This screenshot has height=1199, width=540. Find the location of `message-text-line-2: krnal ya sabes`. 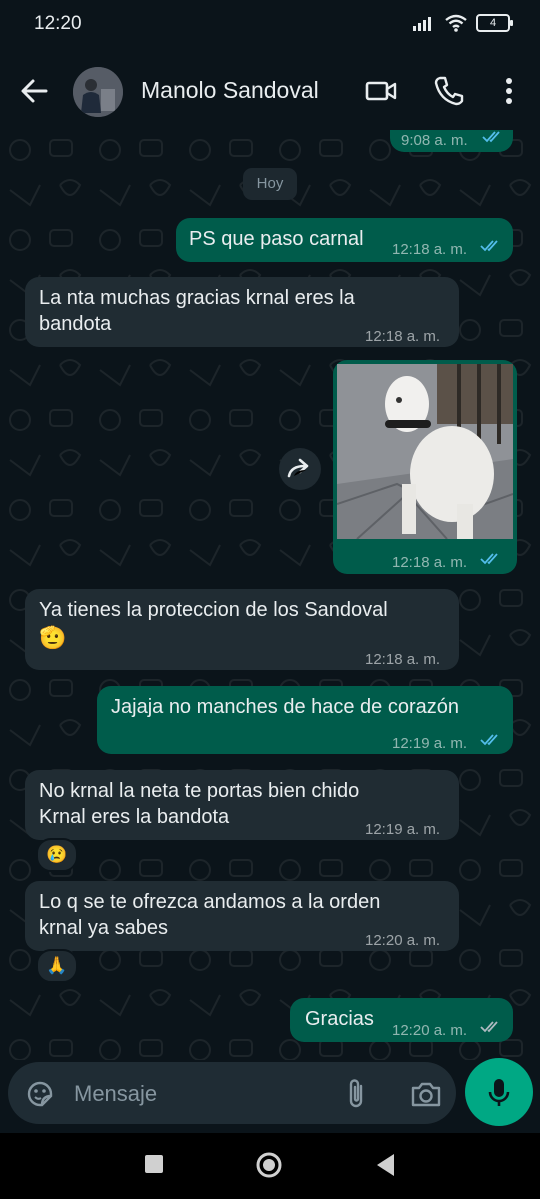

message-text-line-2: krnal ya sabes is located at coordinates (103, 928).